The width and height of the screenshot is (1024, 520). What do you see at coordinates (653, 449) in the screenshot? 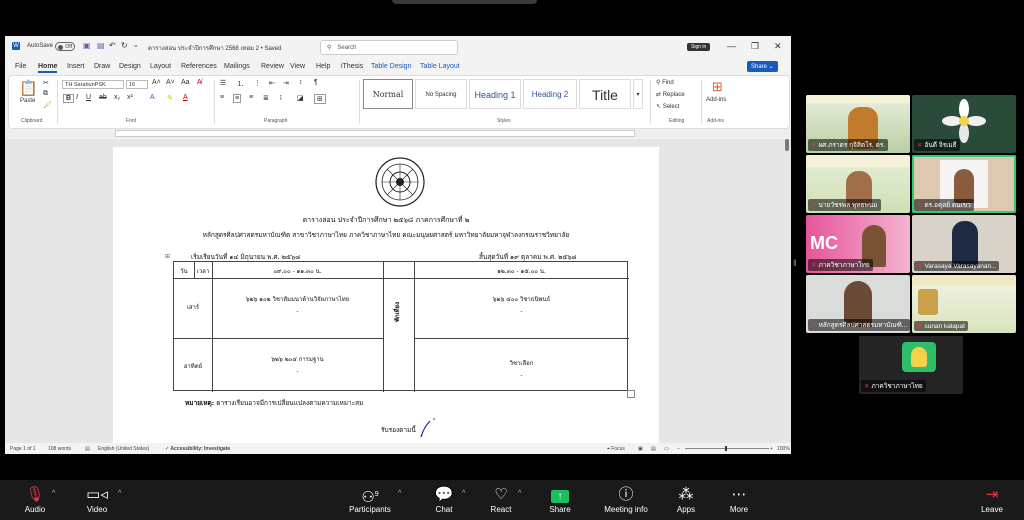
I see `print-layout-icon: ▤` at bounding box center [653, 449].